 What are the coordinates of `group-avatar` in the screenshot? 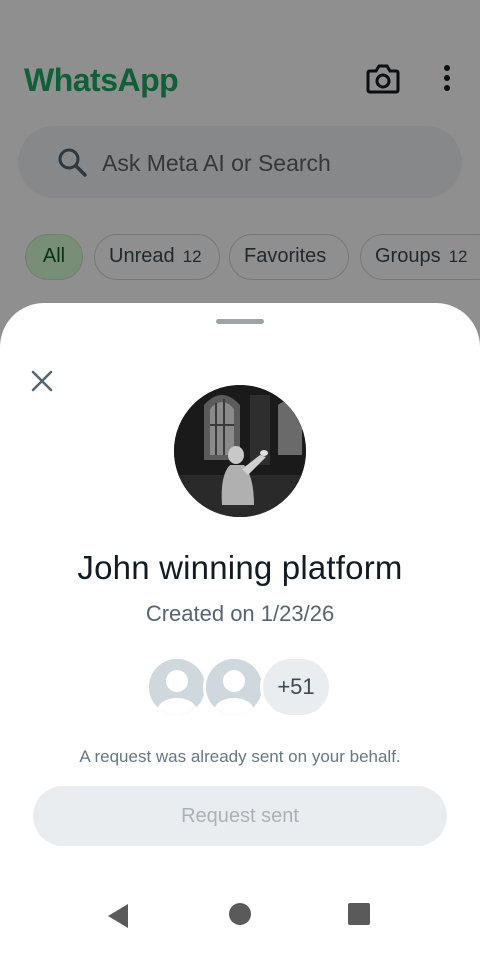 It's located at (240, 451).